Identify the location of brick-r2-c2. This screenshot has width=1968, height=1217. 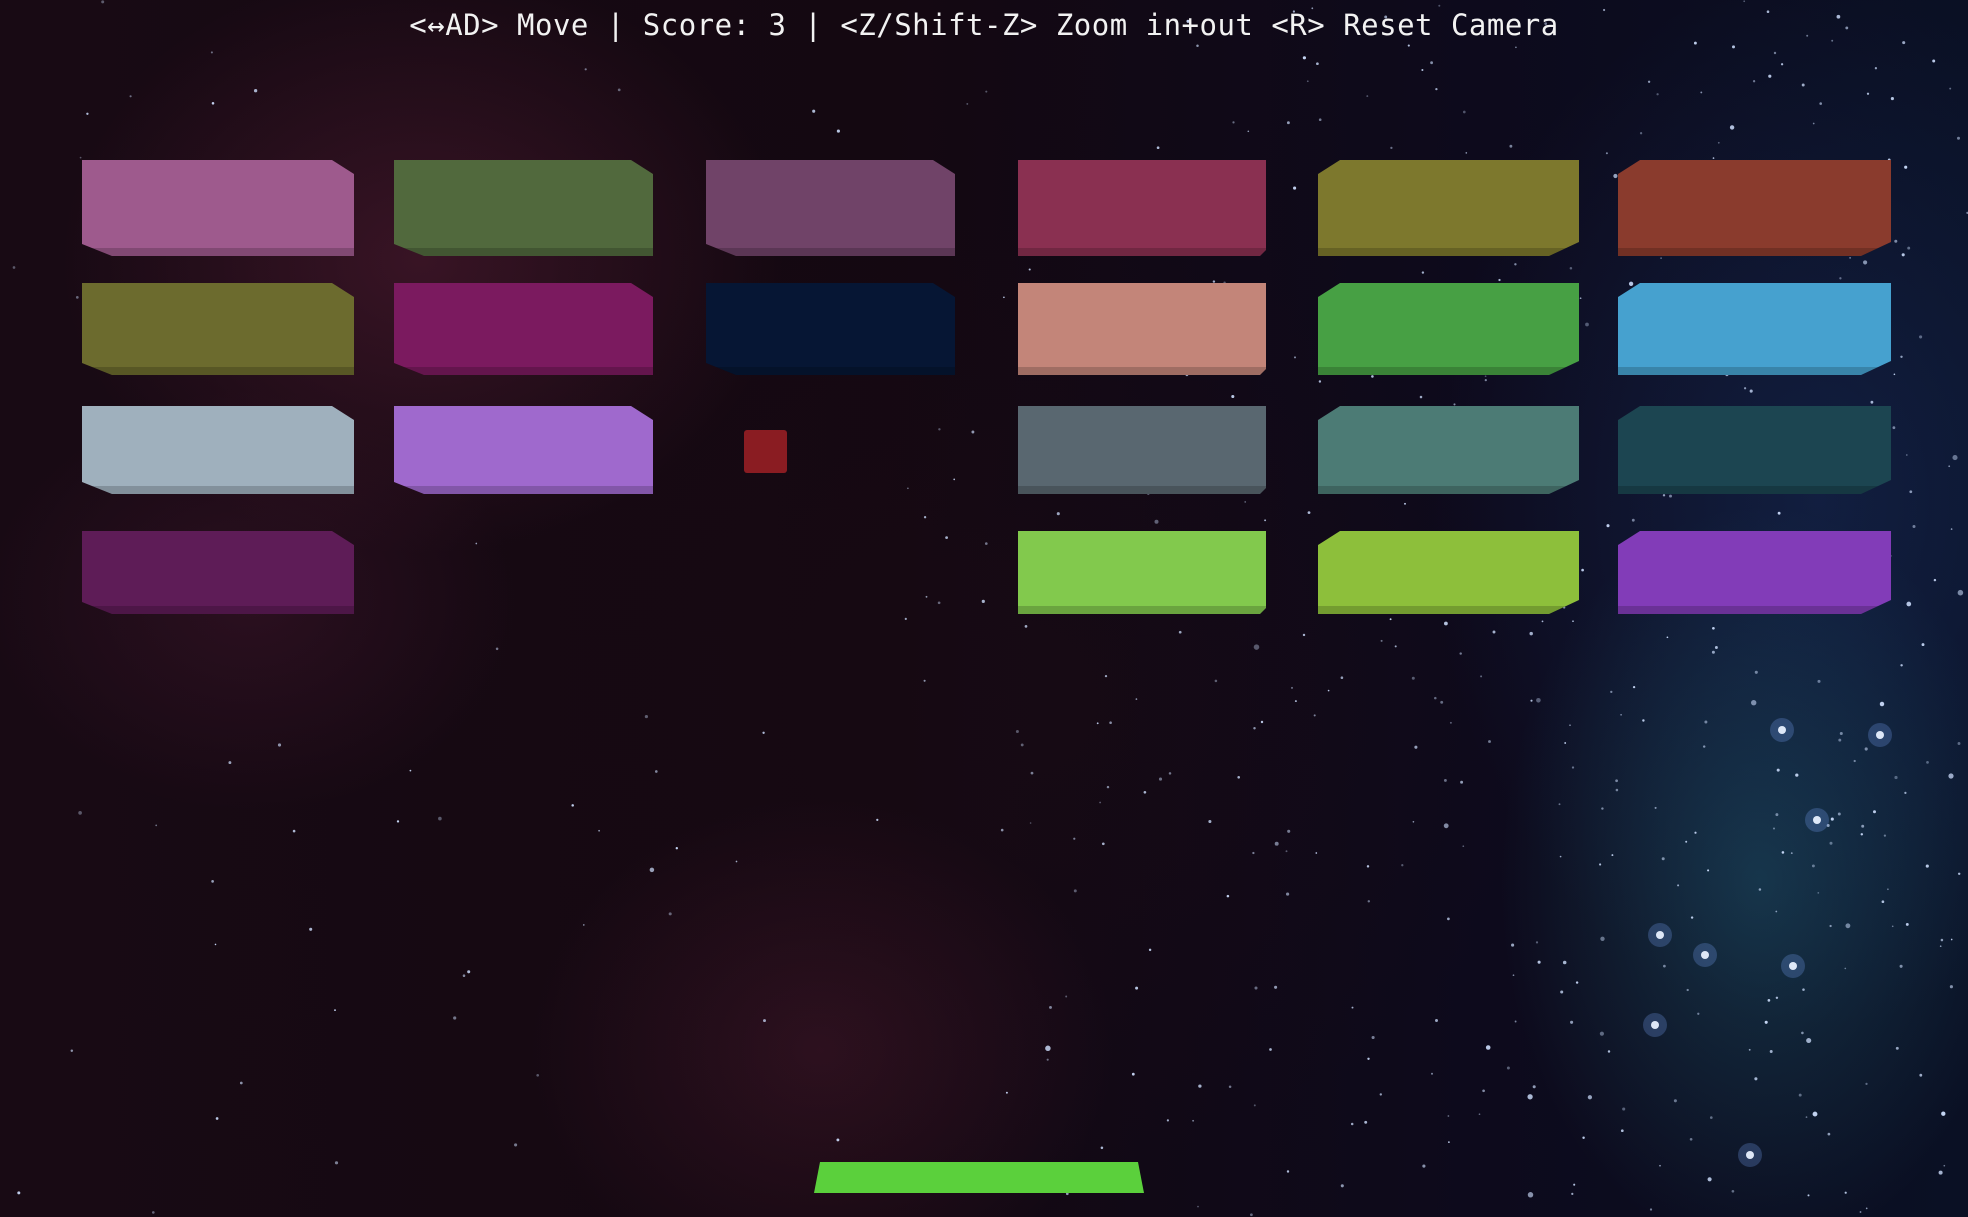
(523, 329).